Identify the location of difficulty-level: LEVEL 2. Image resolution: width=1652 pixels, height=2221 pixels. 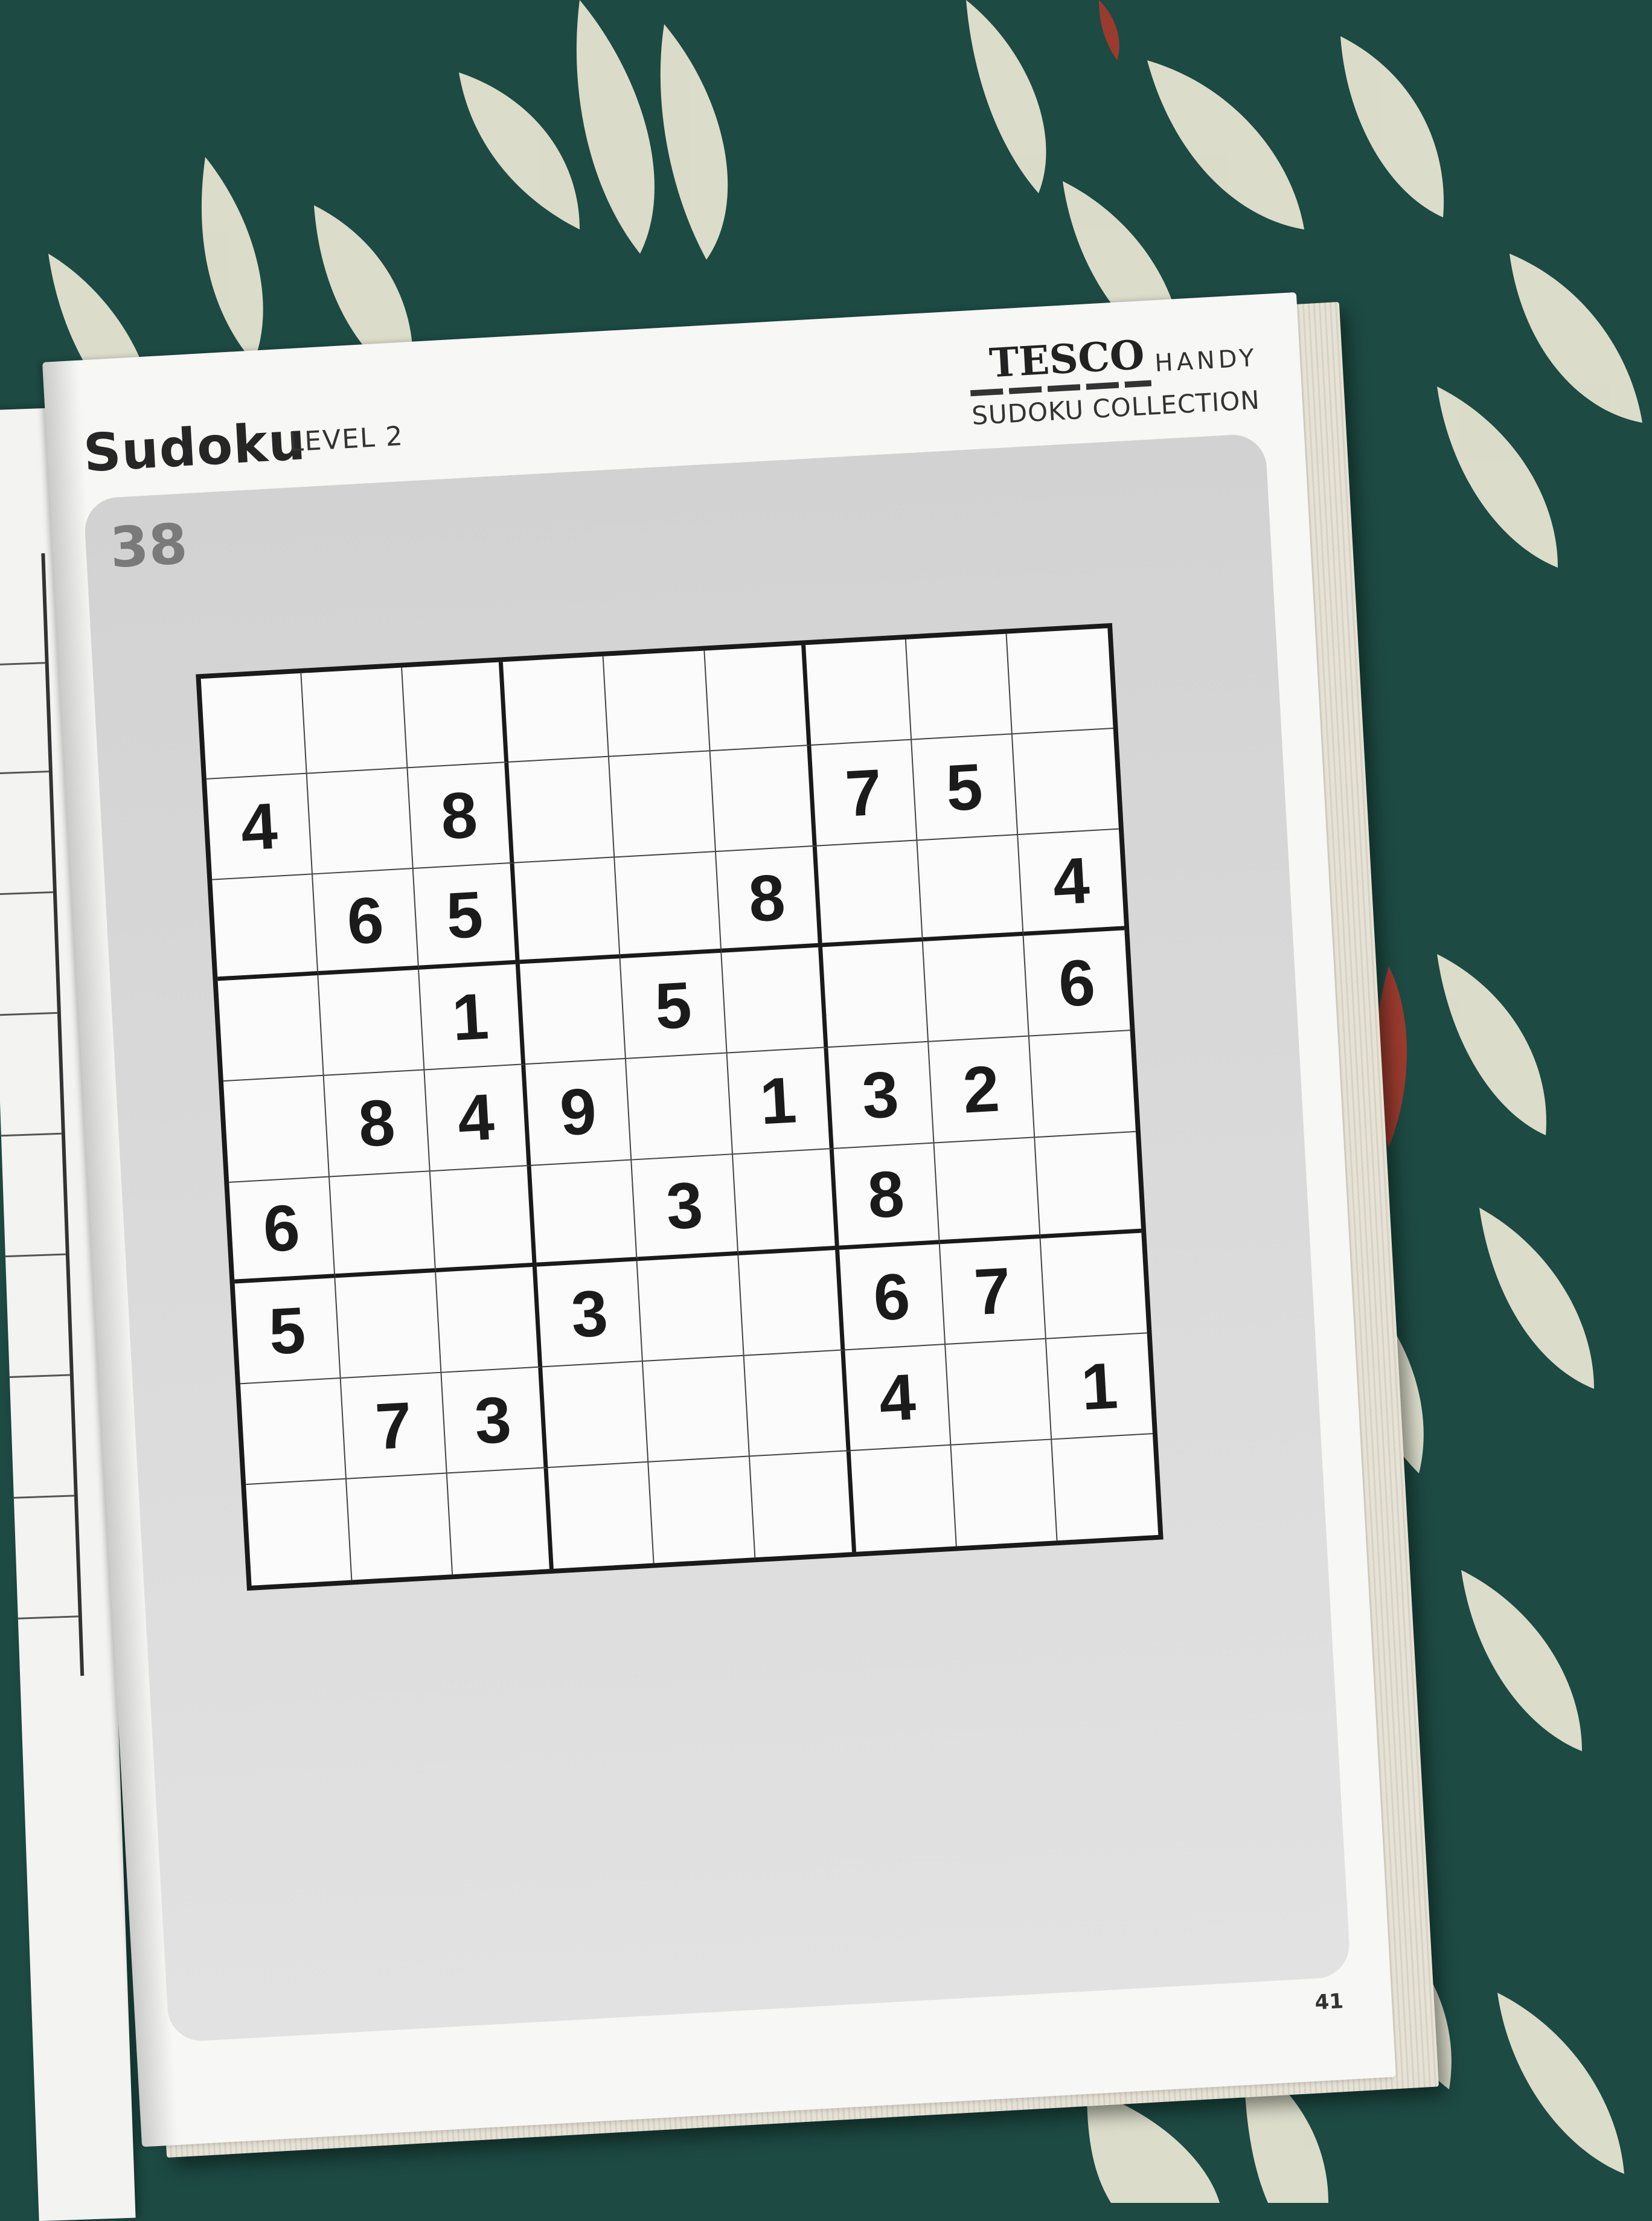
(346, 439).